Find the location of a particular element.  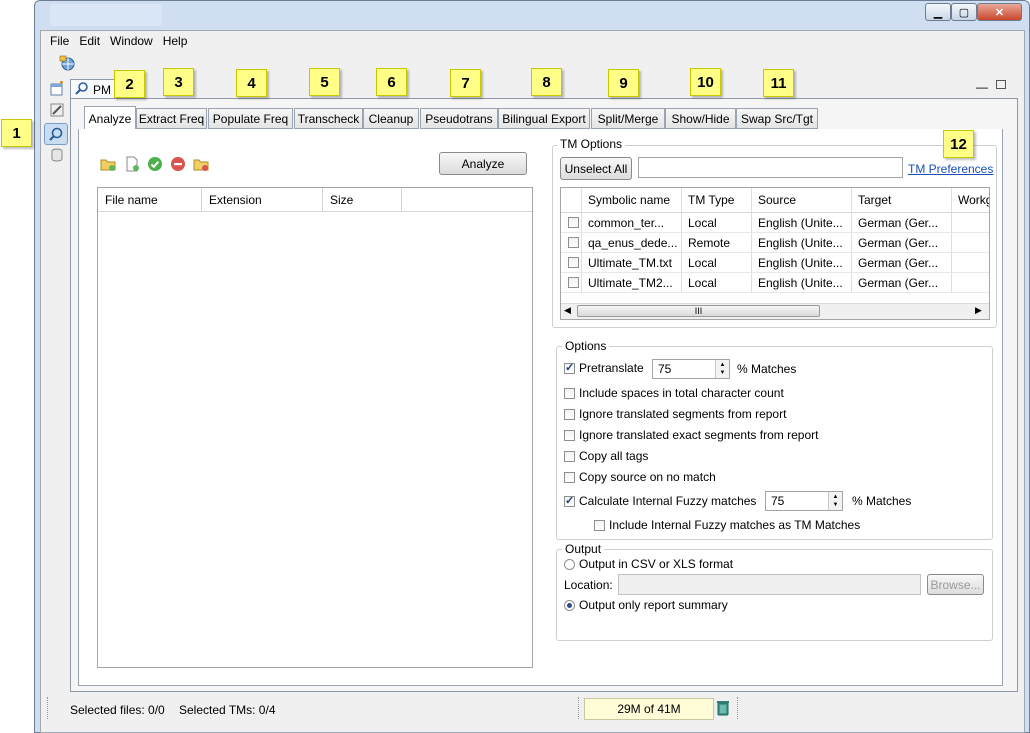

unselect-all-button: Unselect All is located at coordinates (596, 168).